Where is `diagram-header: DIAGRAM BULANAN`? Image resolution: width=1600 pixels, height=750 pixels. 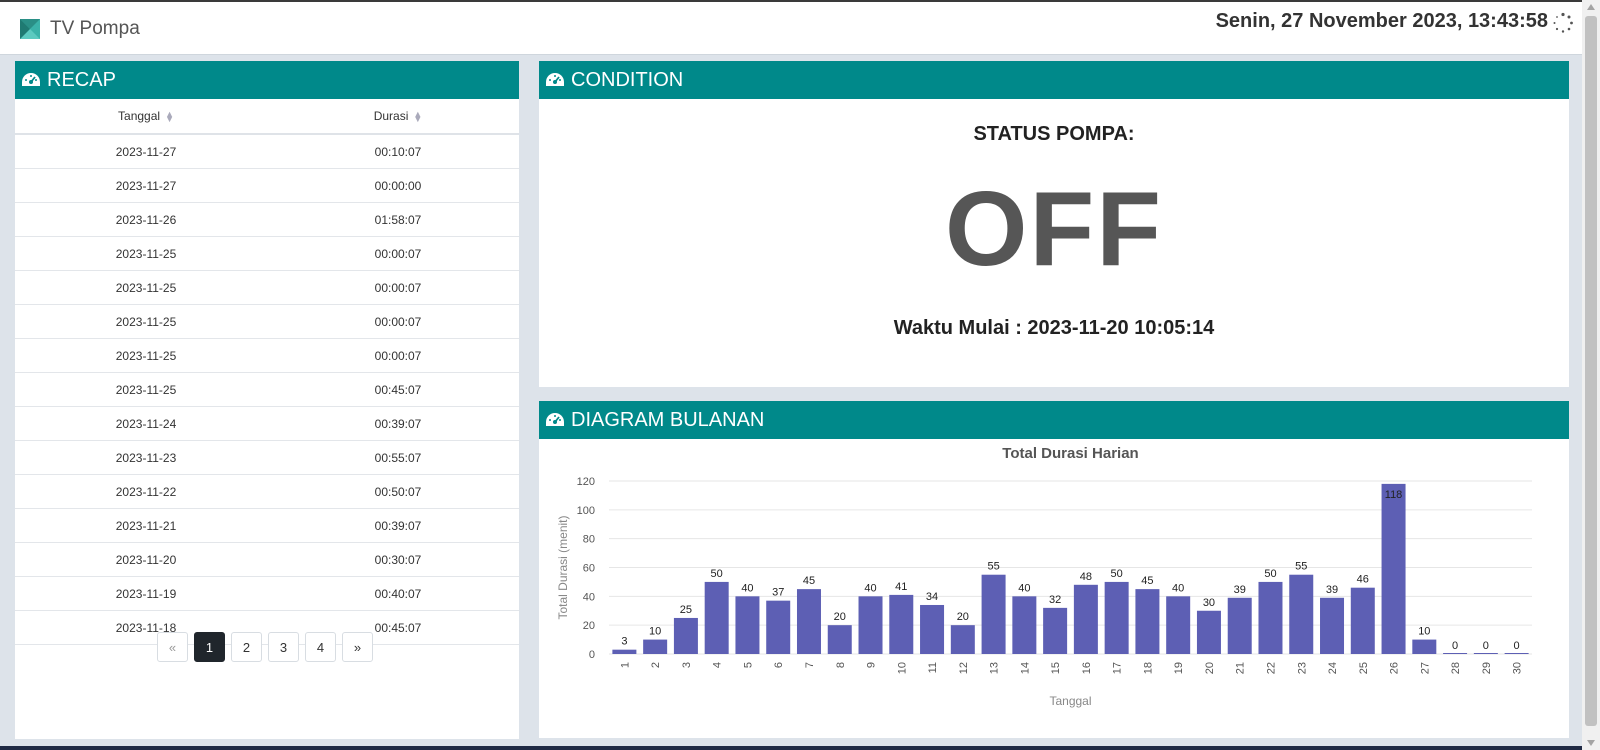
diagram-header: DIAGRAM BULANAN is located at coordinates (1054, 420).